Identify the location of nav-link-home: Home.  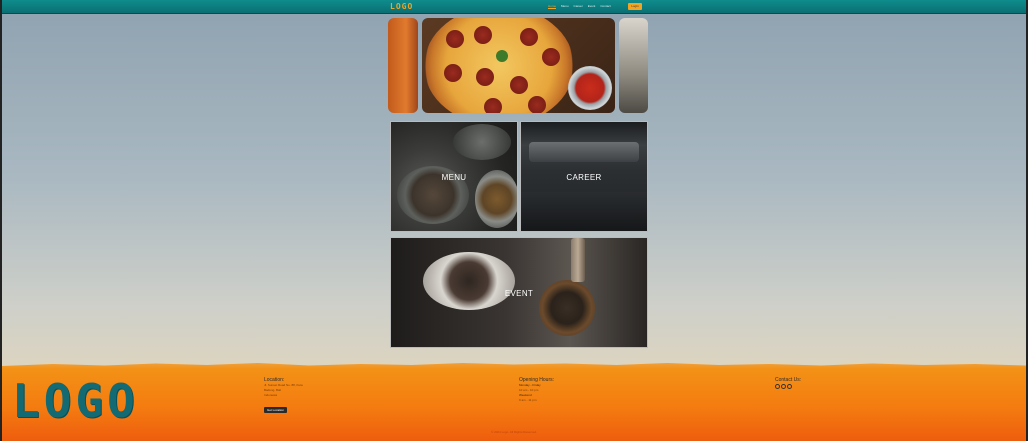
(552, 6).